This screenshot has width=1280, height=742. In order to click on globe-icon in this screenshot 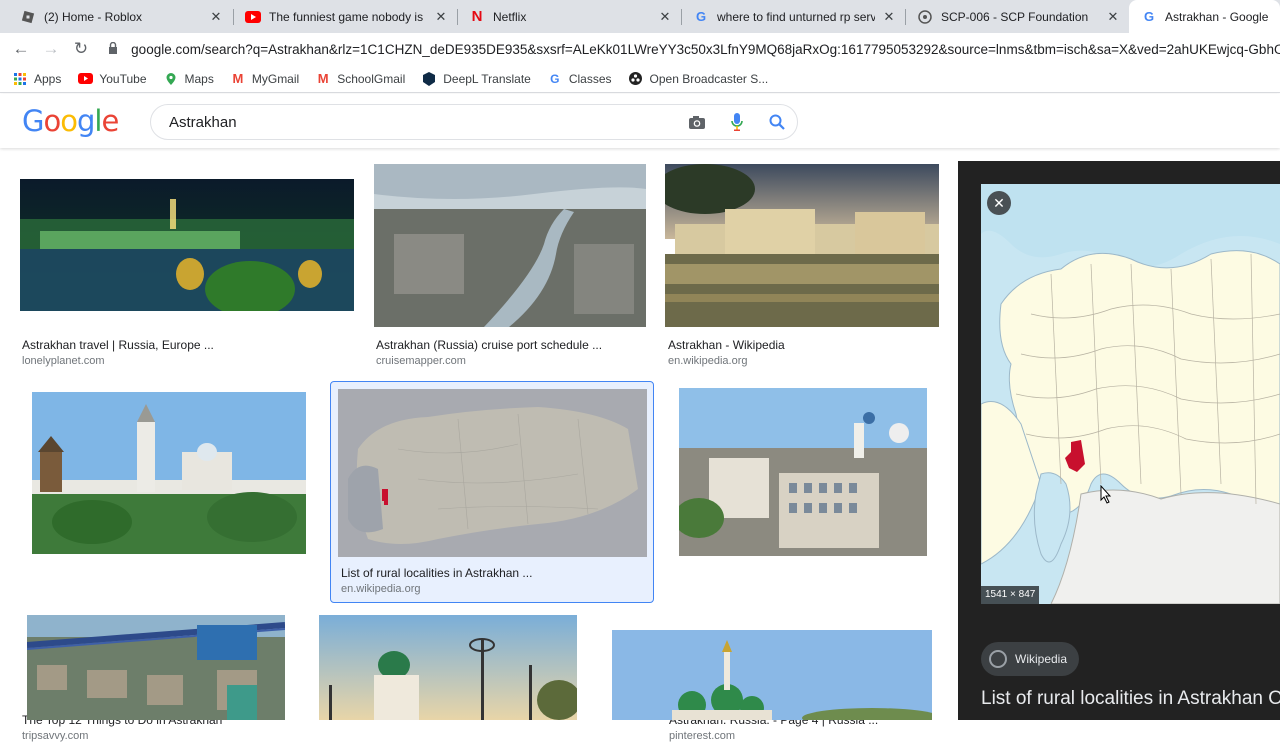, I will do `click(998, 659)`.